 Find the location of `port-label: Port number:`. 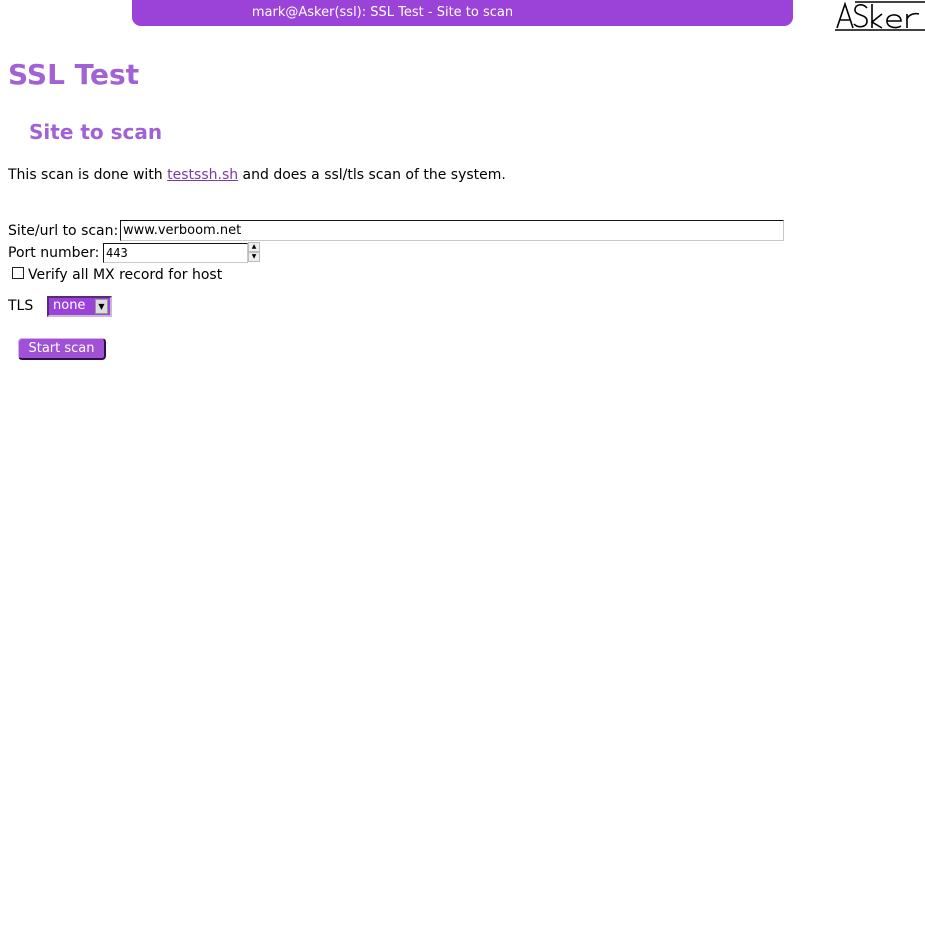

port-label: Port number: is located at coordinates (54, 253).